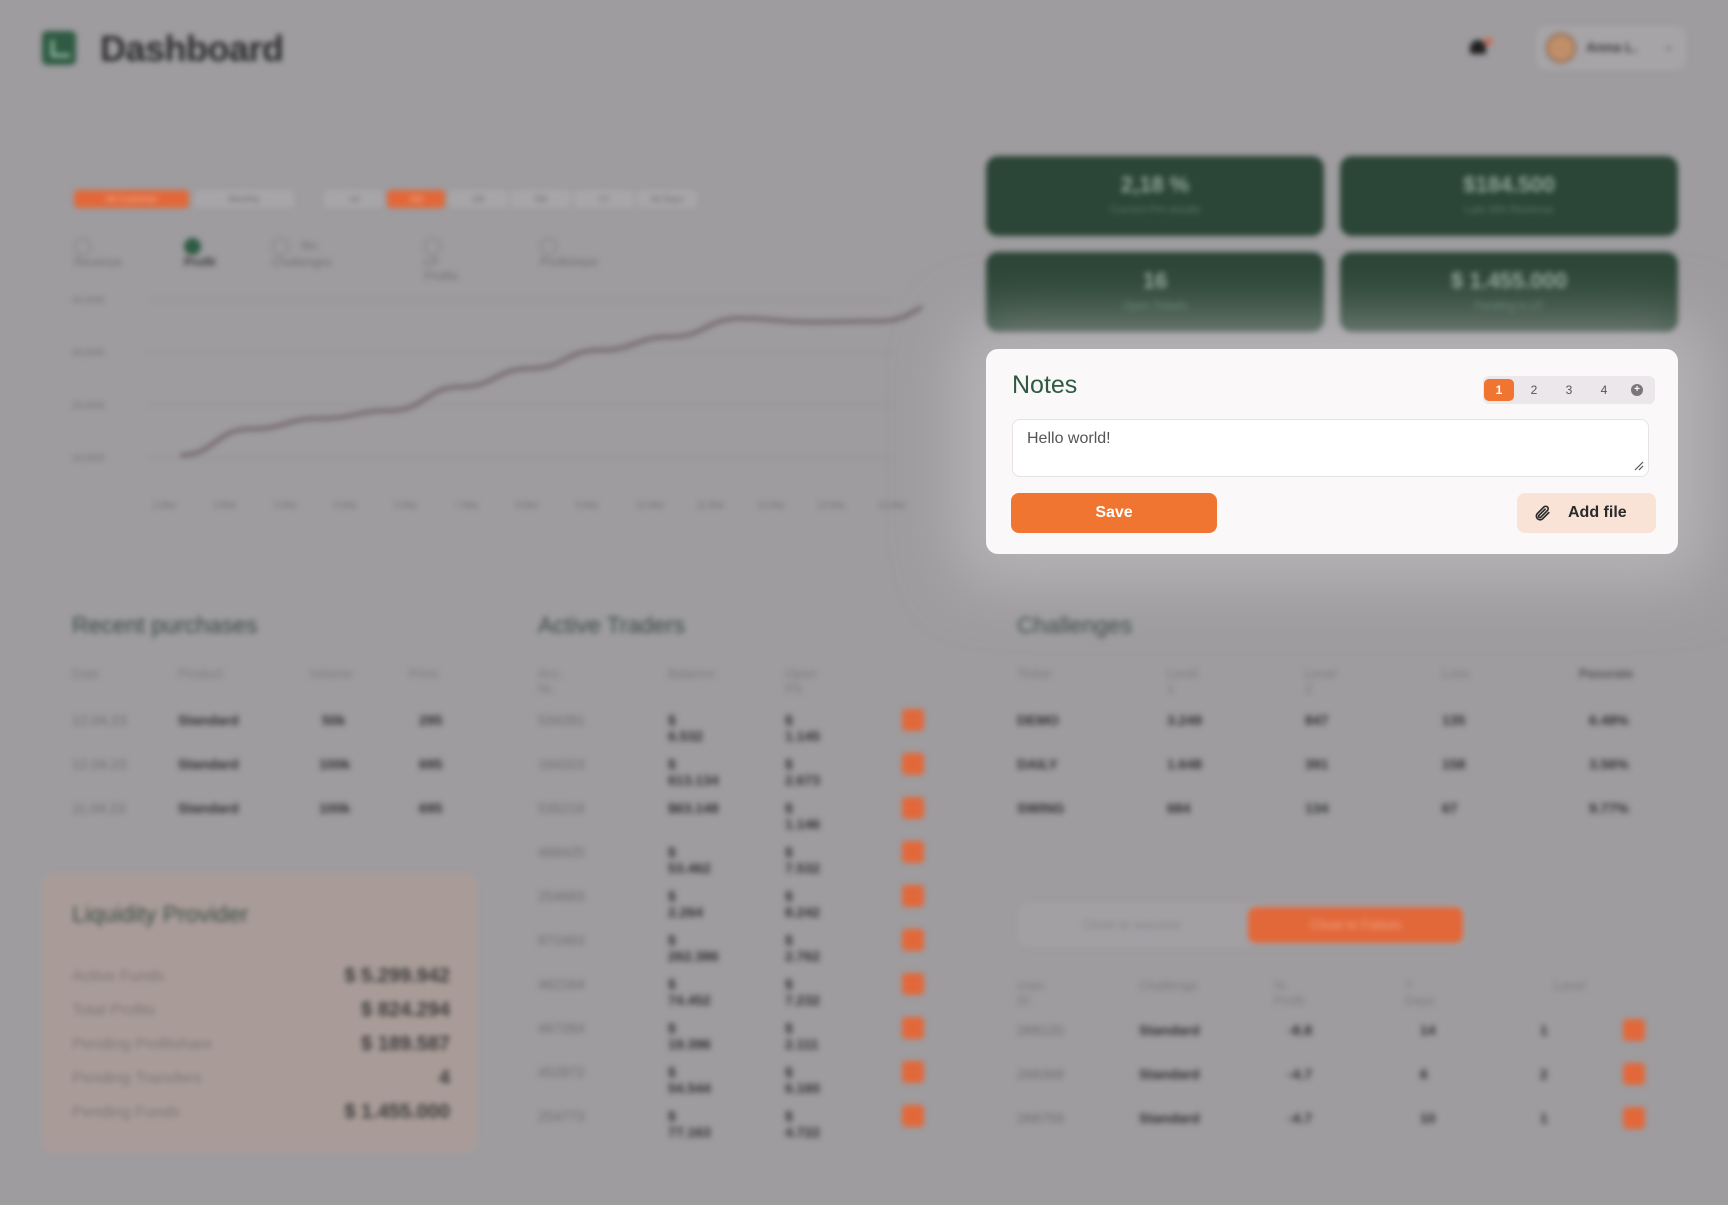 The image size is (1728, 1205). I want to click on column-header: Loss, so click(1456, 673).